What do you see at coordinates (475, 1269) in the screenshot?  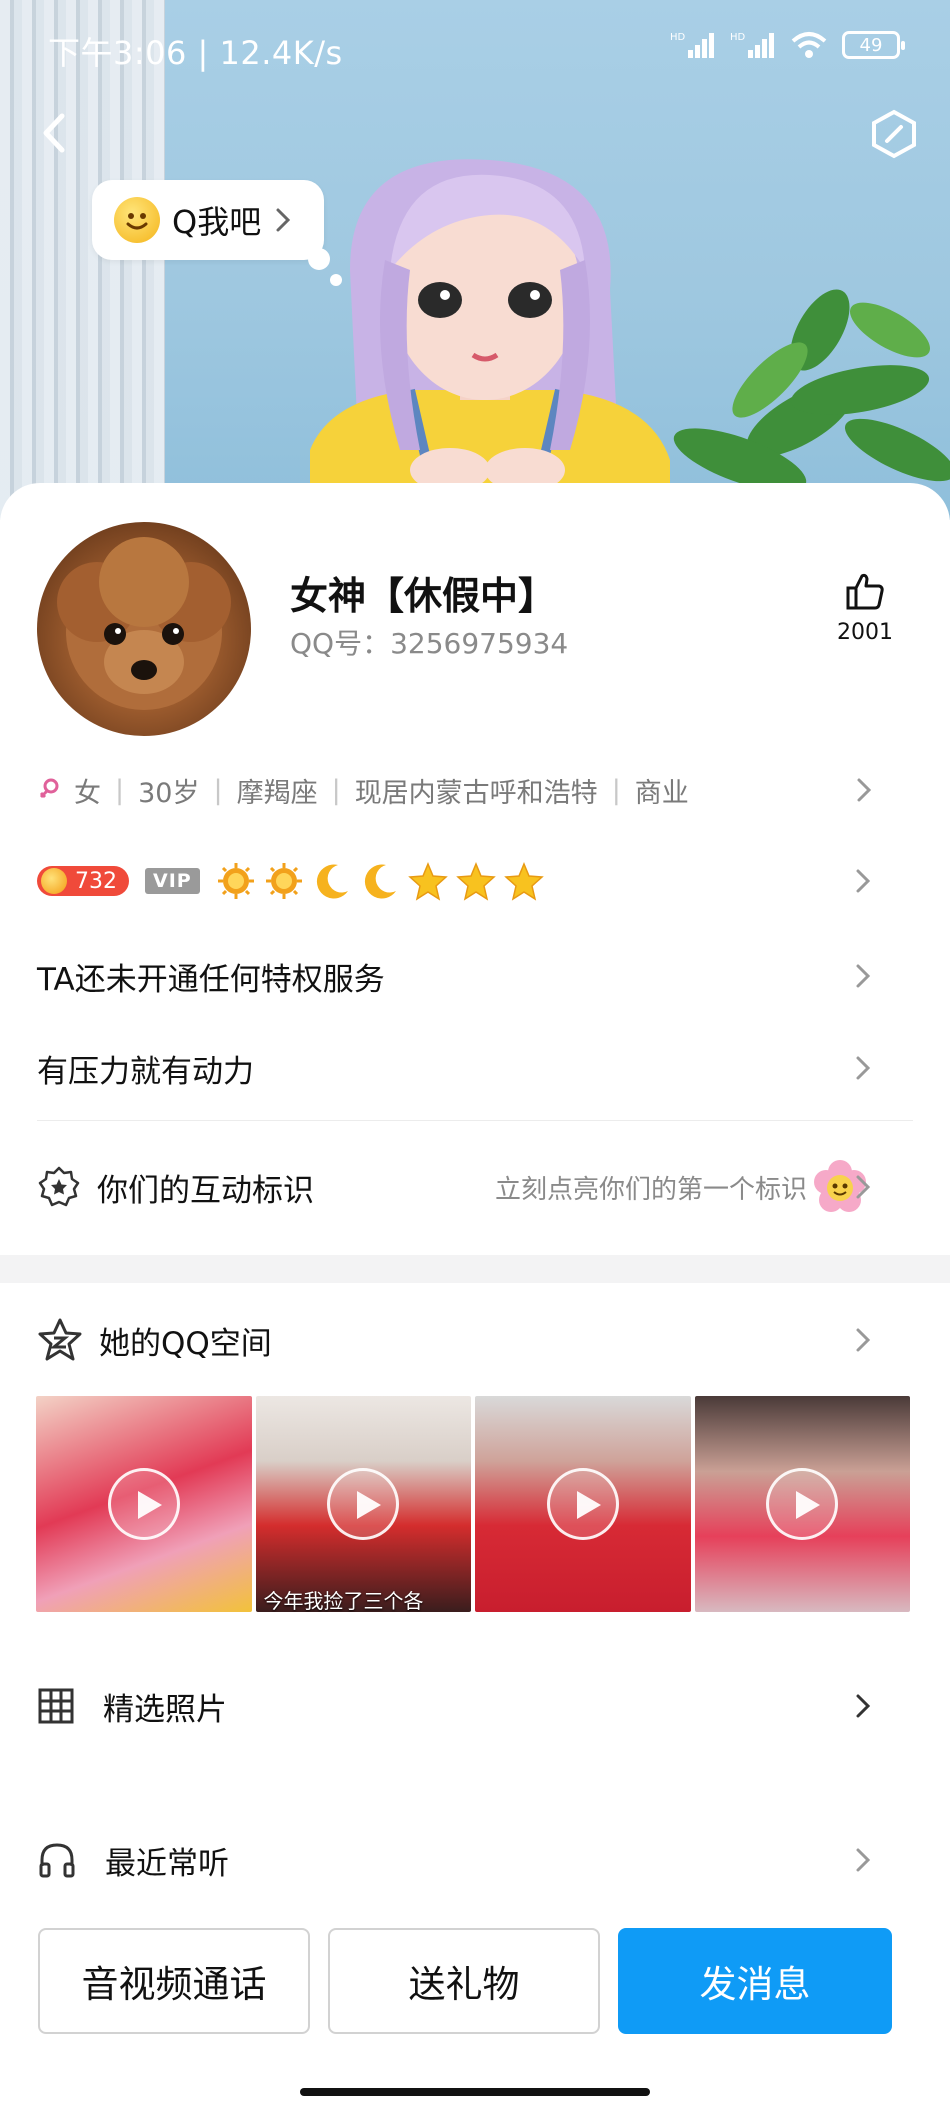 I see `section-separator` at bounding box center [475, 1269].